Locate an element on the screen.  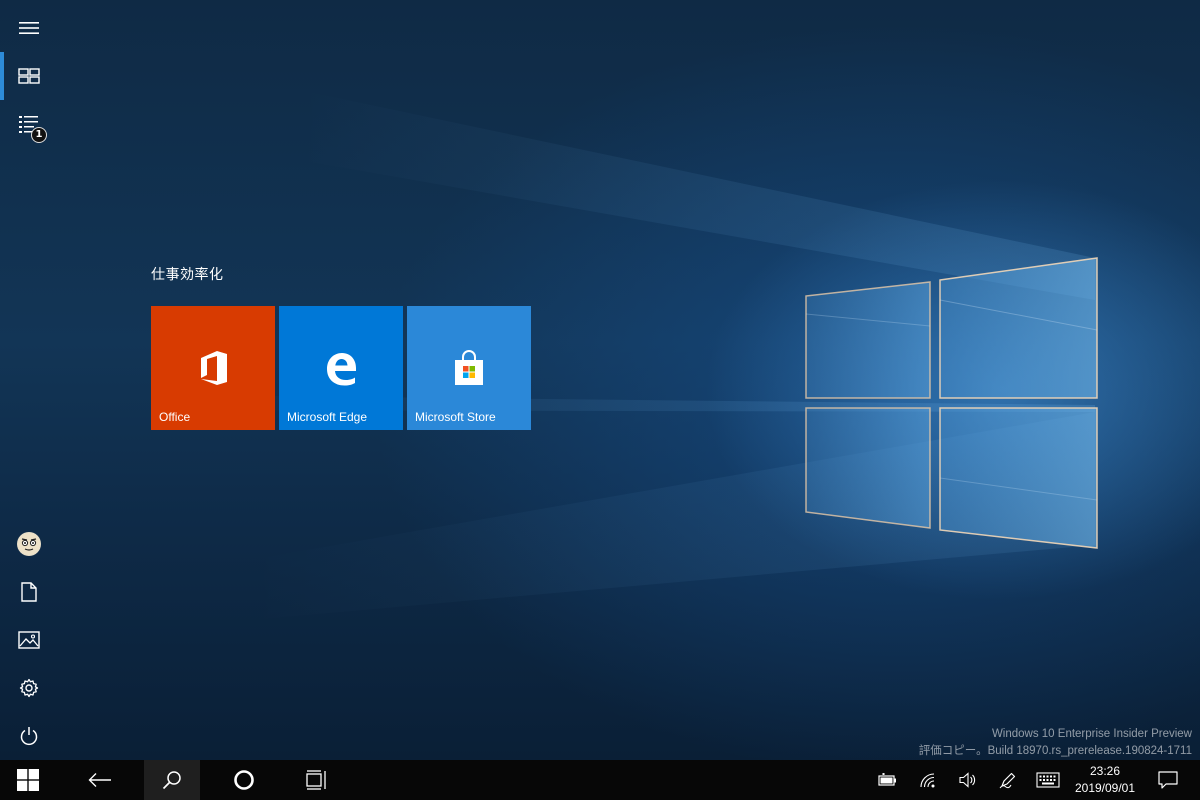
tile-office: Office is located at coordinates (213, 368).